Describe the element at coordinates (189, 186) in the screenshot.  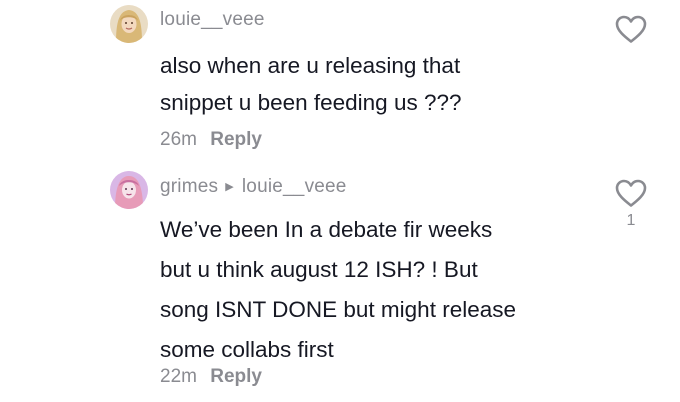
I see `comment-author: grimes` at that location.